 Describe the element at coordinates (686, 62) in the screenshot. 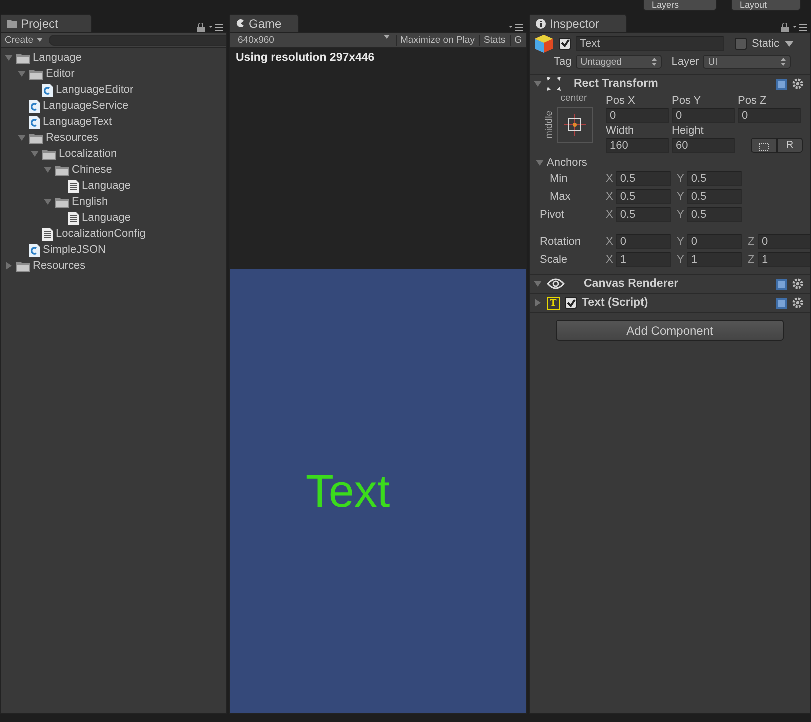

I see `layer-label: Layer` at that location.